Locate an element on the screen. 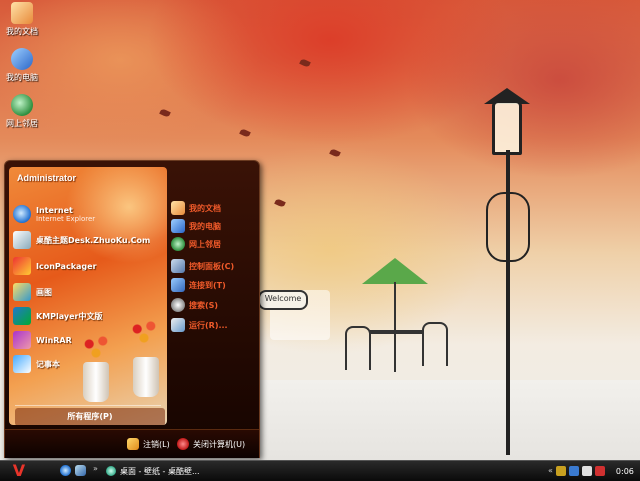  tray-app-icon is located at coordinates (560, 471).